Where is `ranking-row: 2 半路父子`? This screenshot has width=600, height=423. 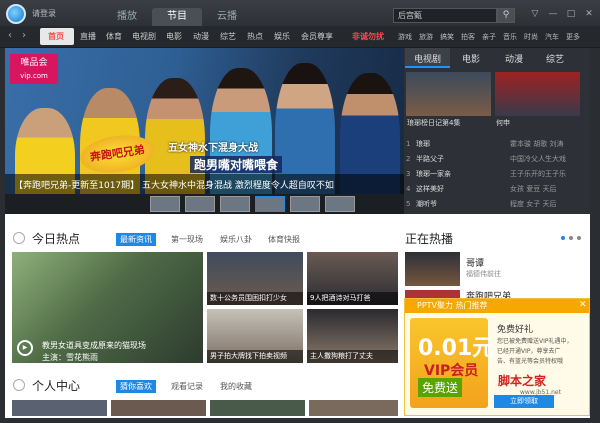
ranking-row: 2 半路父子 is located at coordinates (425, 159).